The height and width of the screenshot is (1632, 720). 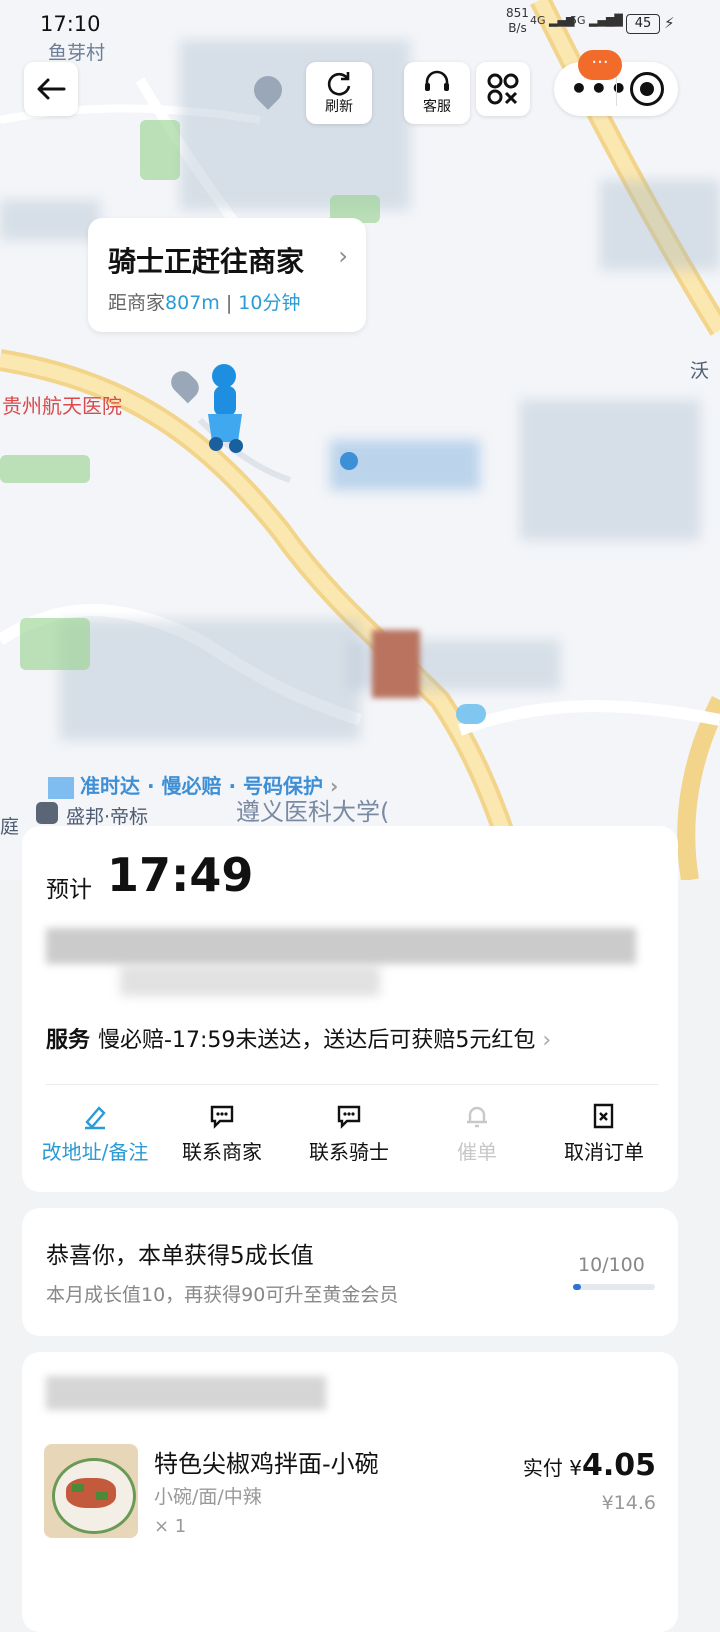 What do you see at coordinates (62, 406) in the screenshot?
I see `map-label-hospital: 贵州航天医院` at bounding box center [62, 406].